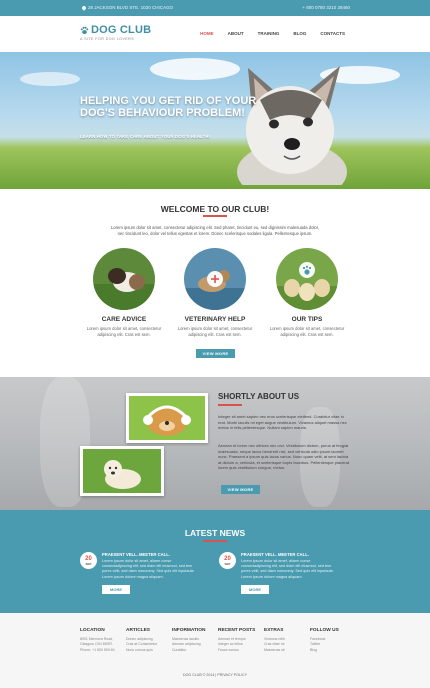 Image resolution: width=430 pixels, height=688 pixels. What do you see at coordinates (215, 675) in the screenshot?
I see `copyright-text: DOG CLUB © 2014 | PRIVACY POLICY` at bounding box center [215, 675].